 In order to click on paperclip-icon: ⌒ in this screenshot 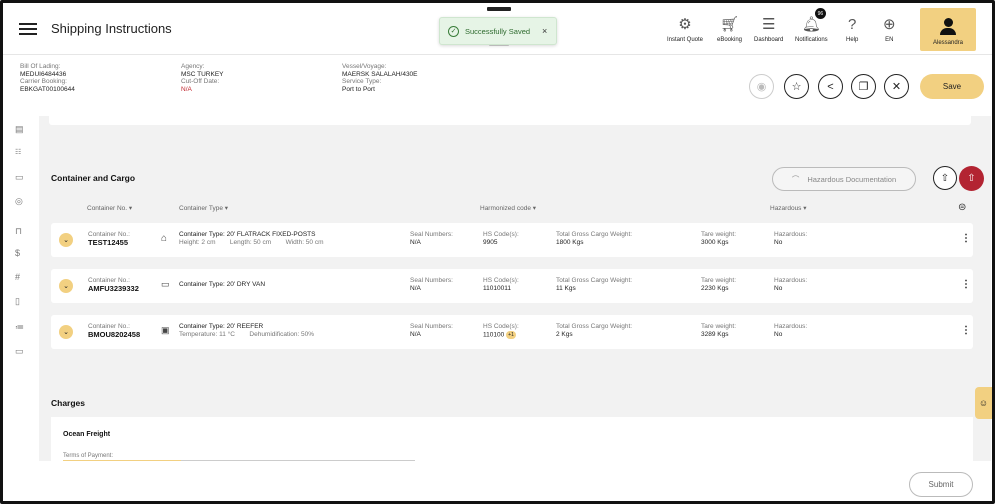, I will do `click(795, 179)`.